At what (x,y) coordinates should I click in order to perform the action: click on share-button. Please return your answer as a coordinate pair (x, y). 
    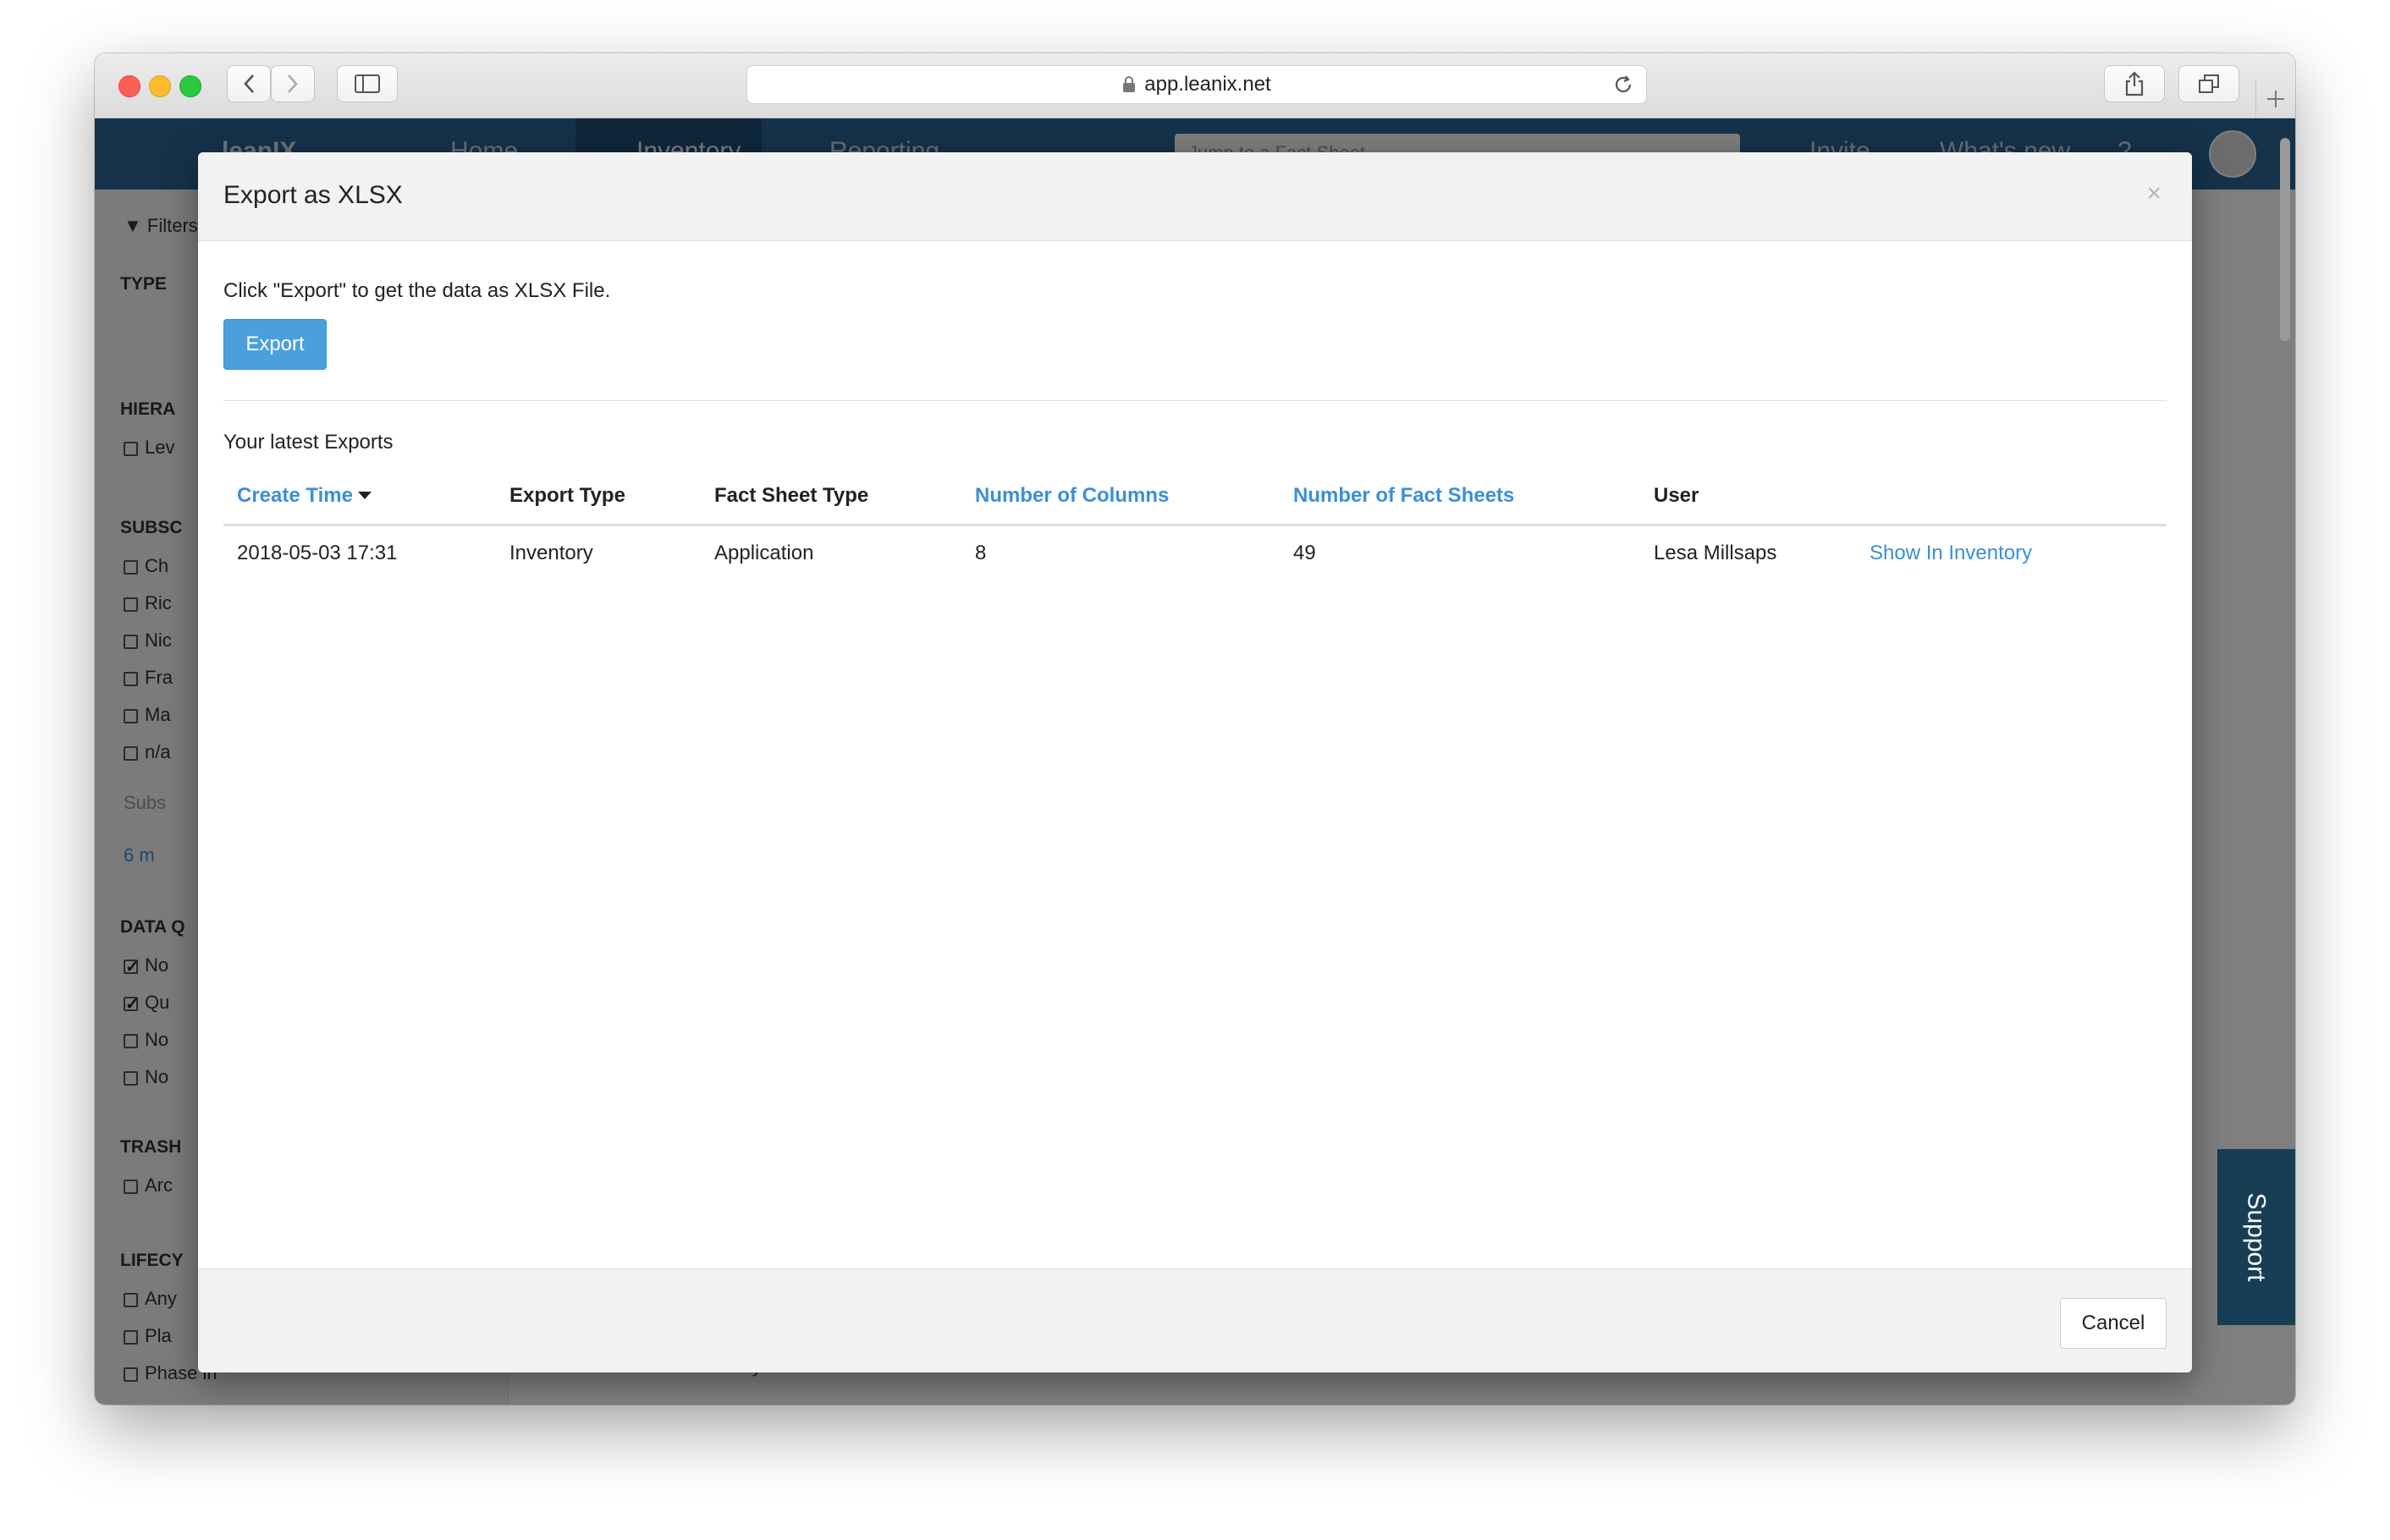
    Looking at the image, I should click on (2135, 83).